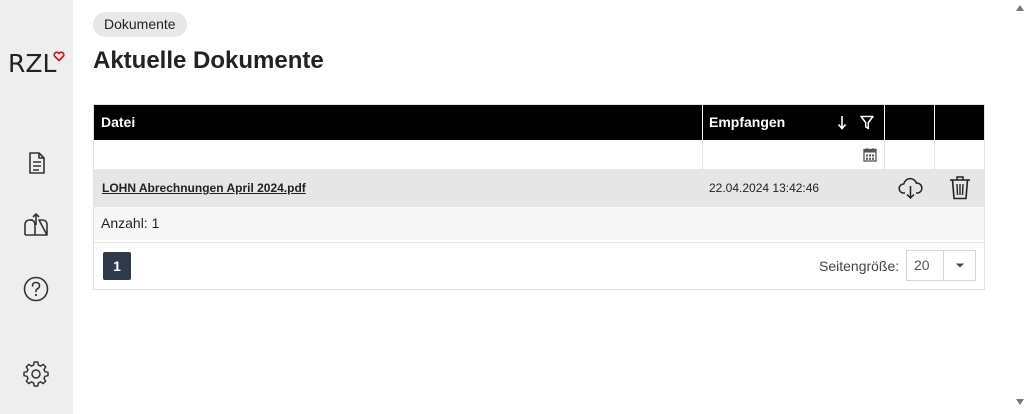 The image size is (1027, 414). What do you see at coordinates (764, 188) in the screenshot?
I see `received-date: 22.04.2024 13:42:46` at bounding box center [764, 188].